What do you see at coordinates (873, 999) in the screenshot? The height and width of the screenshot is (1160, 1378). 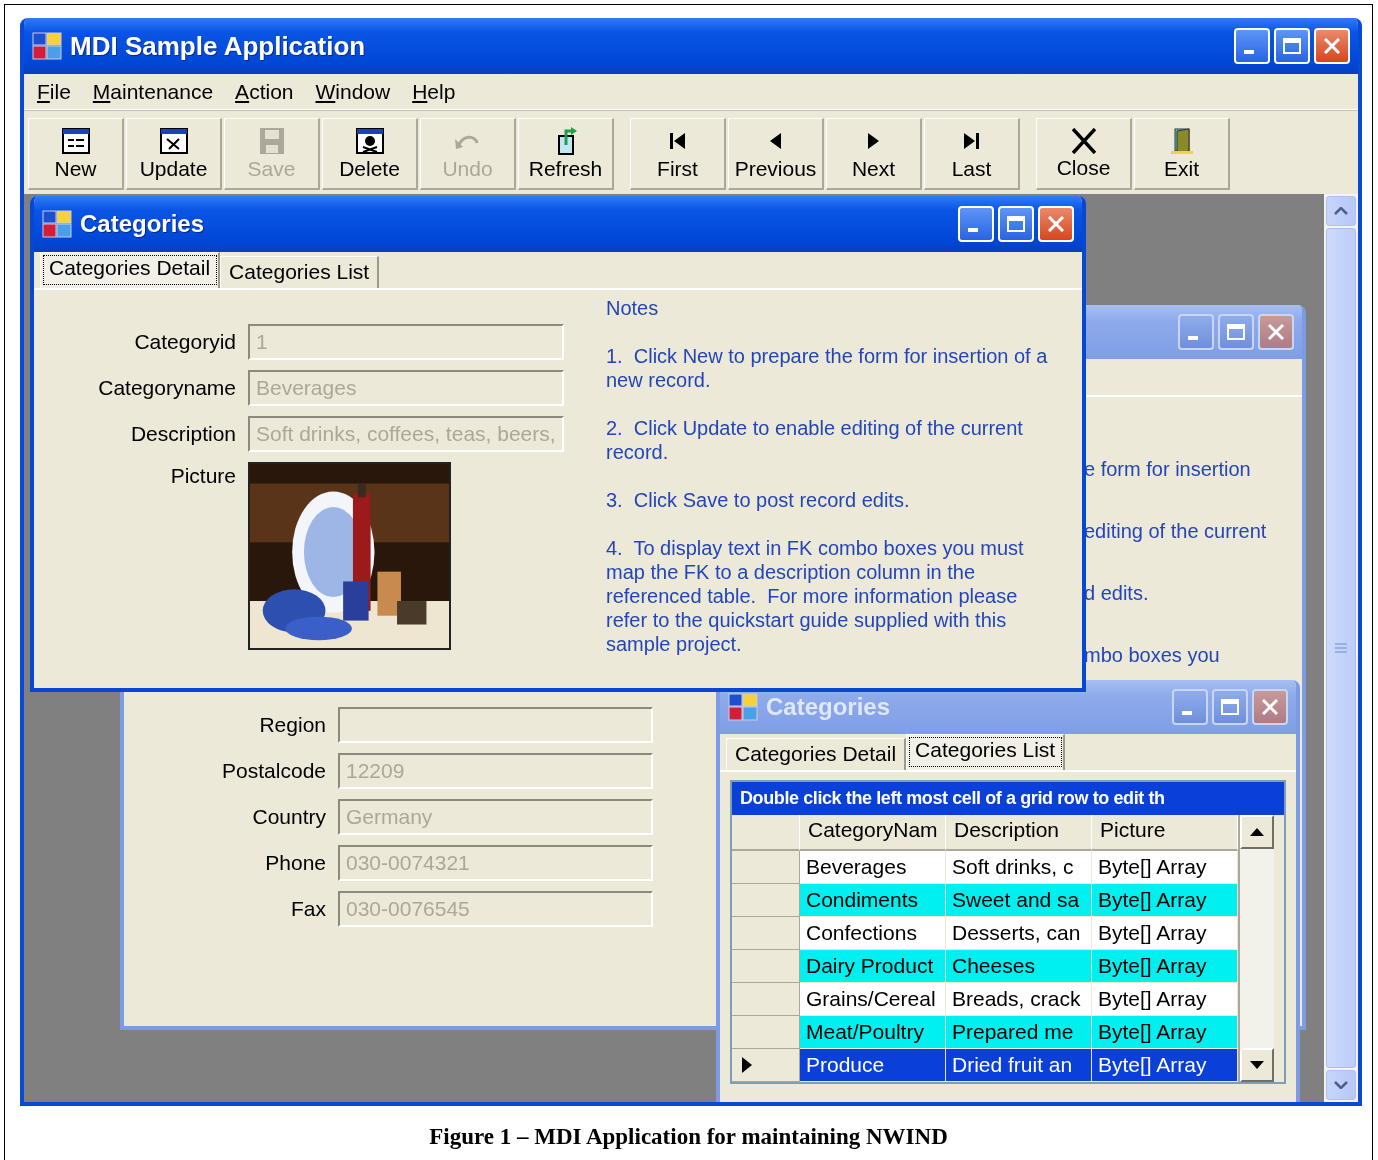 I see `table-cell: Grains/Cereal` at bounding box center [873, 999].